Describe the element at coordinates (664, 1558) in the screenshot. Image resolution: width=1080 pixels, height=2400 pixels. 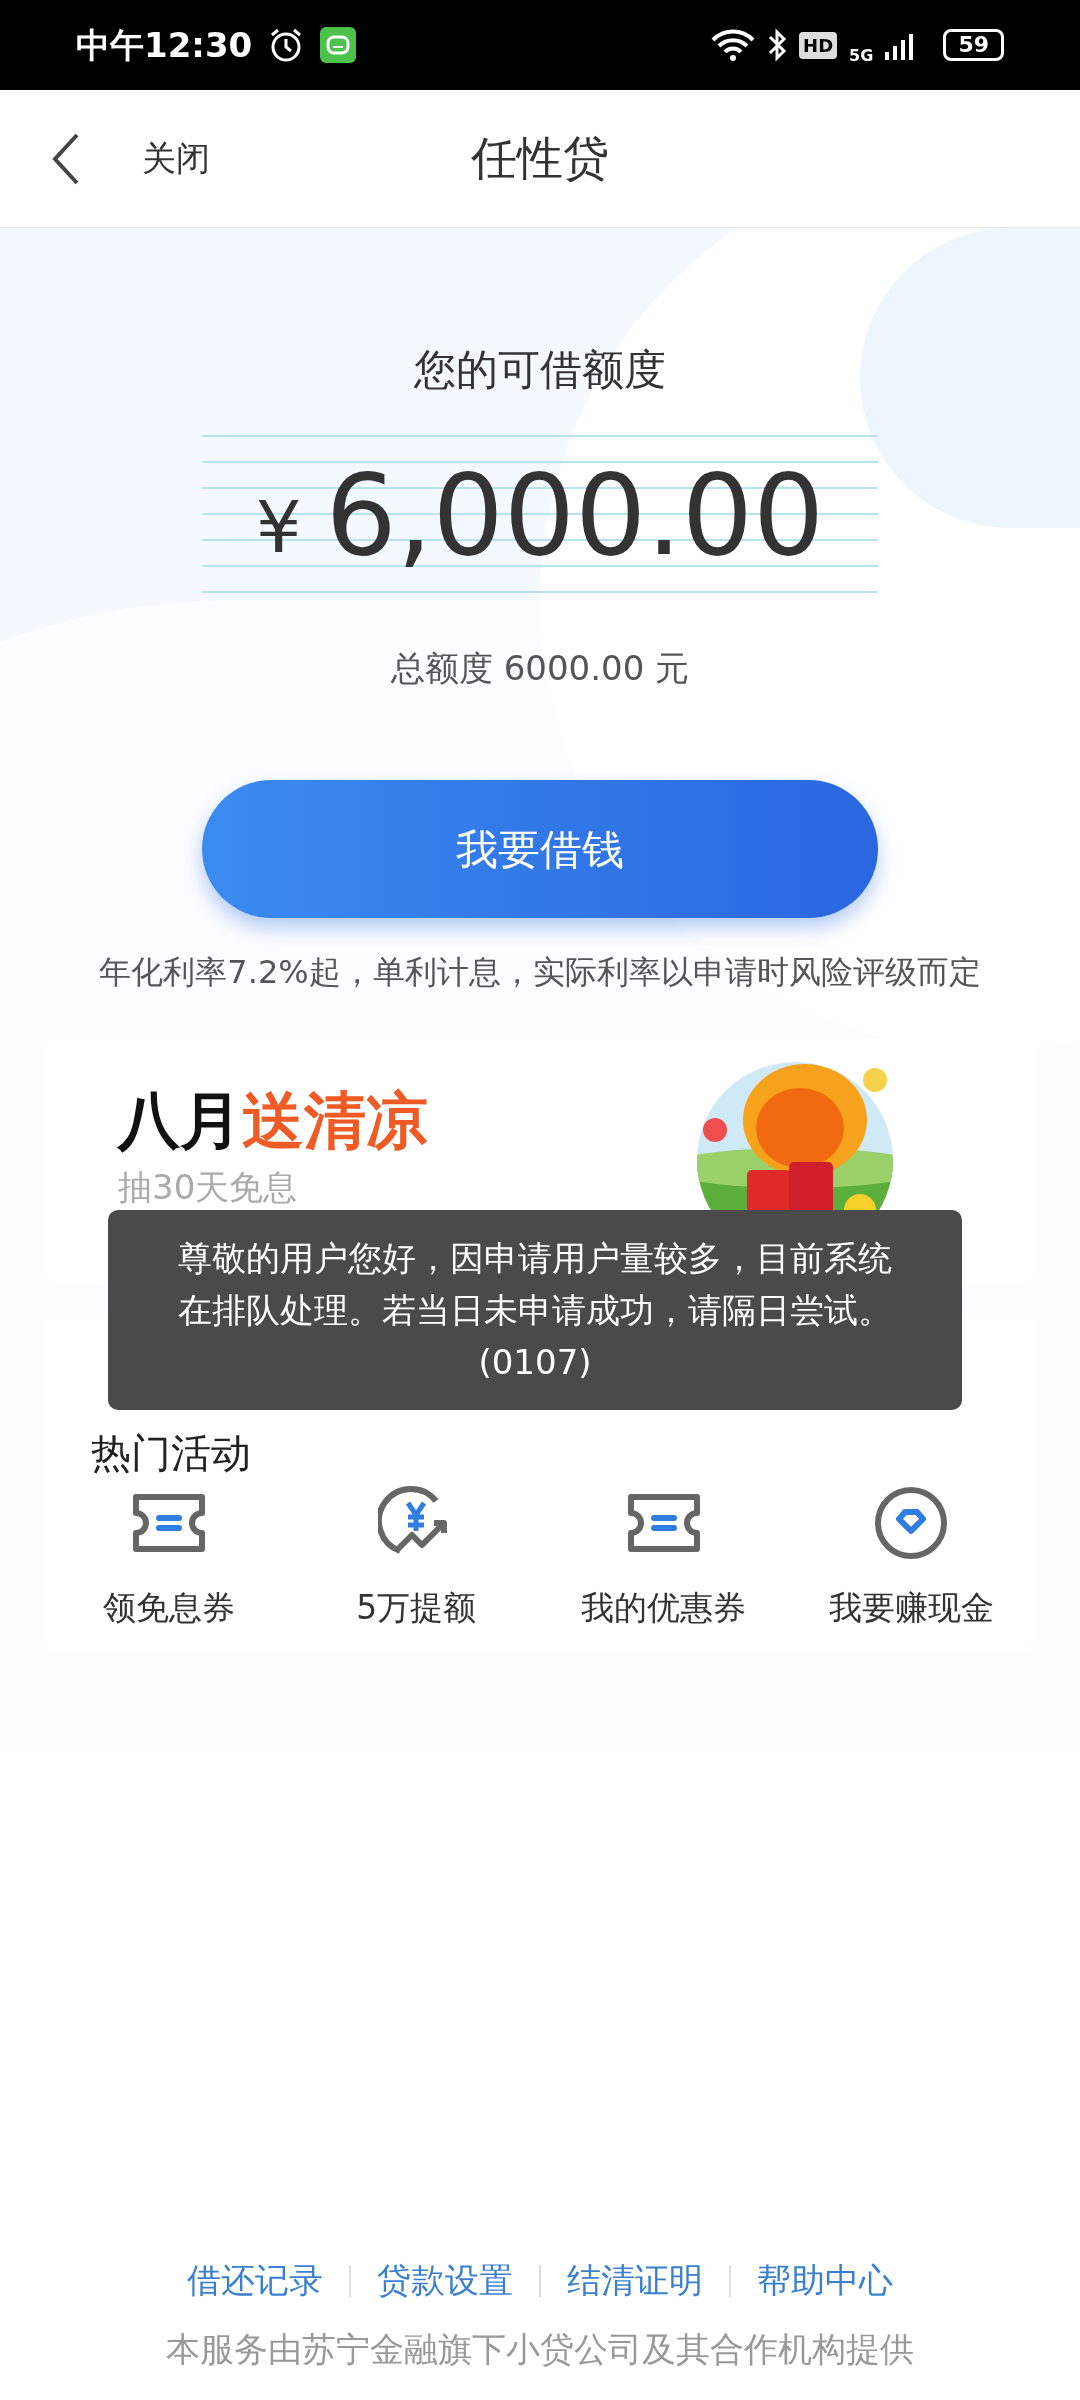
I see `activity-item: 我的优惠券` at that location.